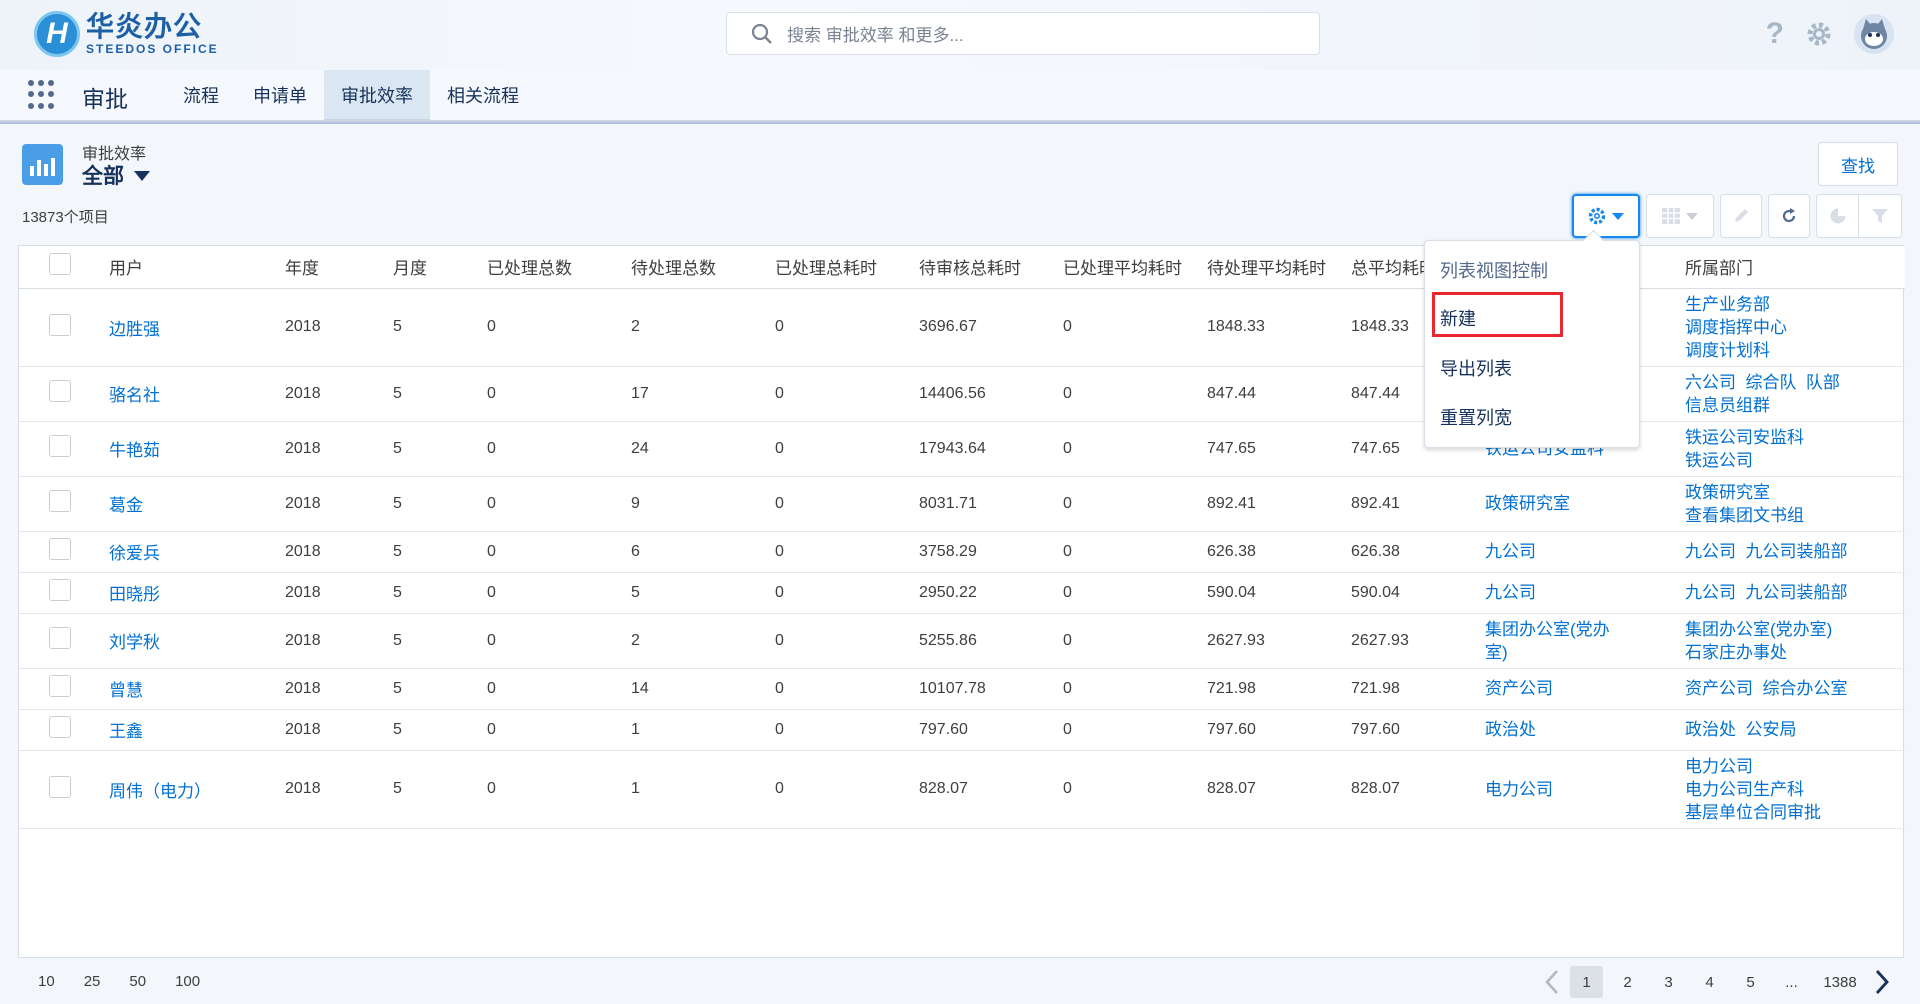  I want to click on cell-year: 2018, so click(333, 504).